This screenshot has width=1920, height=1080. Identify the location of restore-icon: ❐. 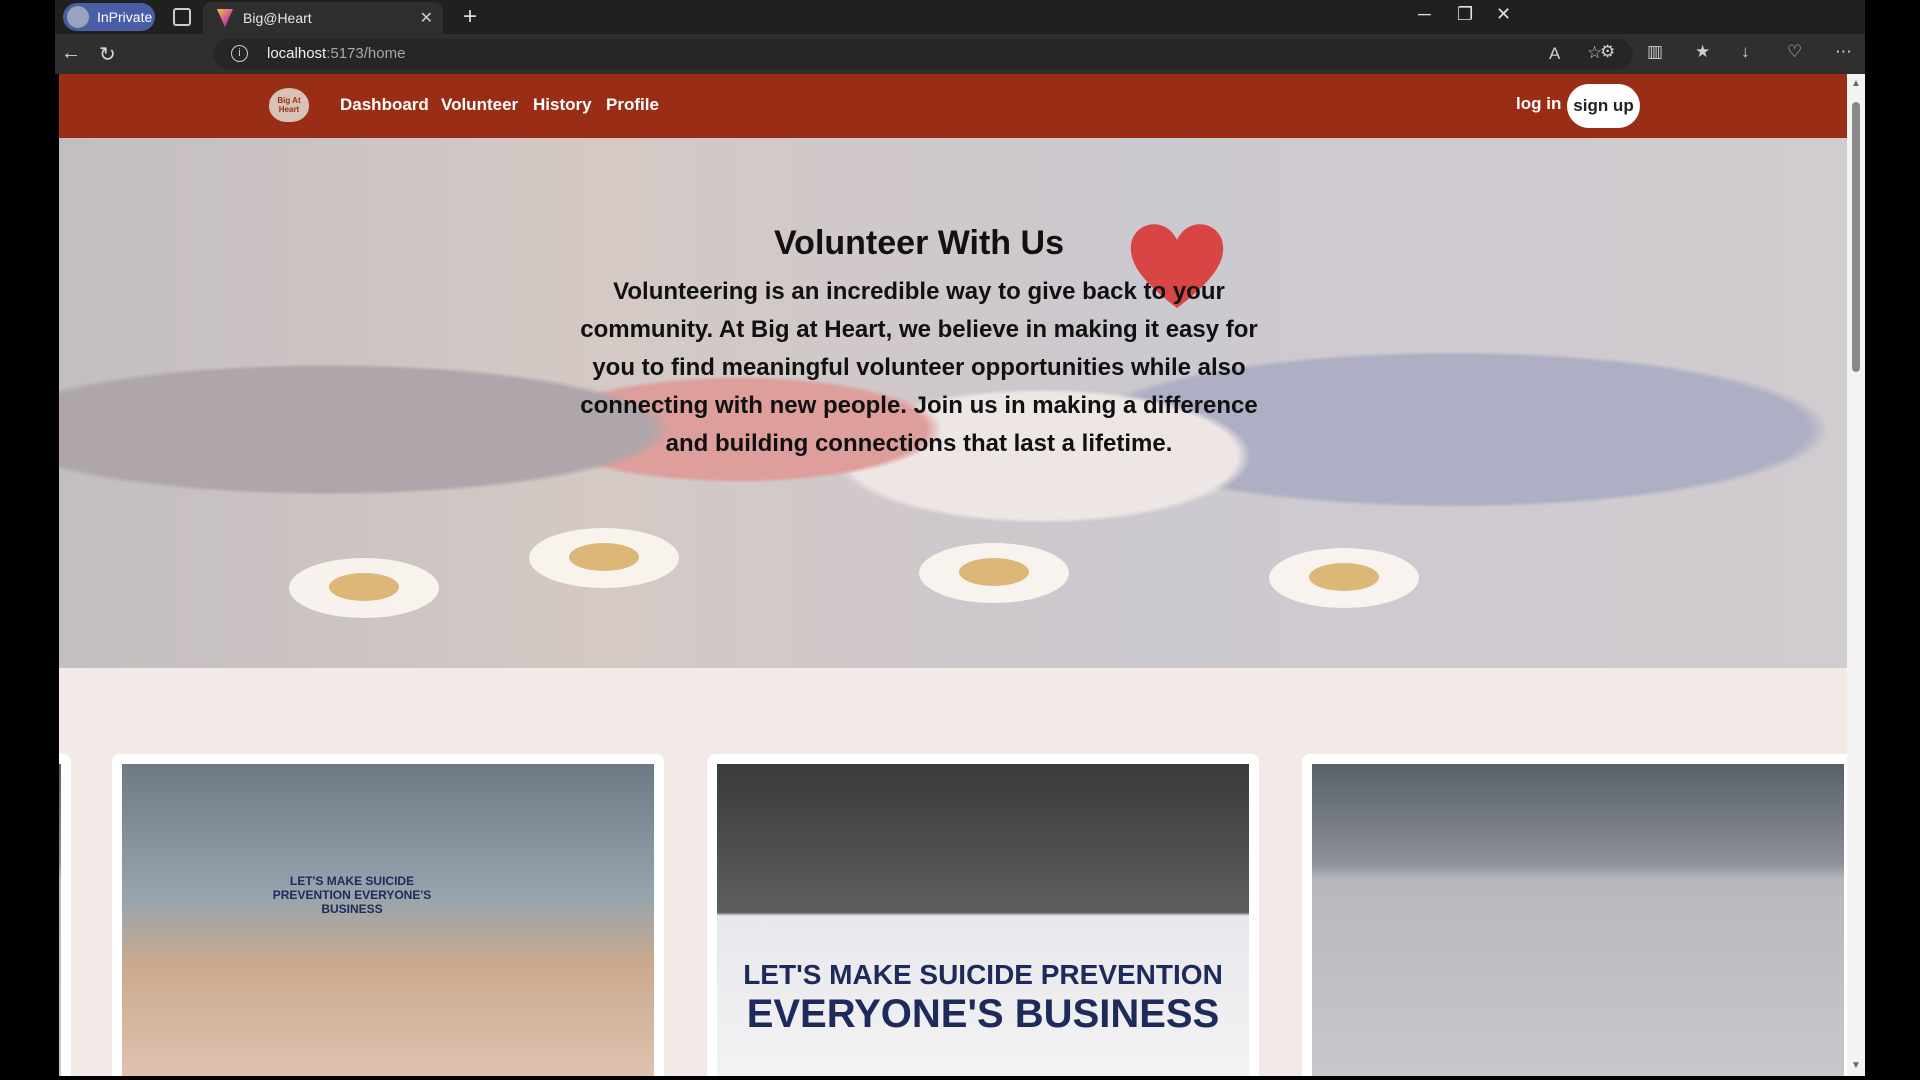
(1465, 14).